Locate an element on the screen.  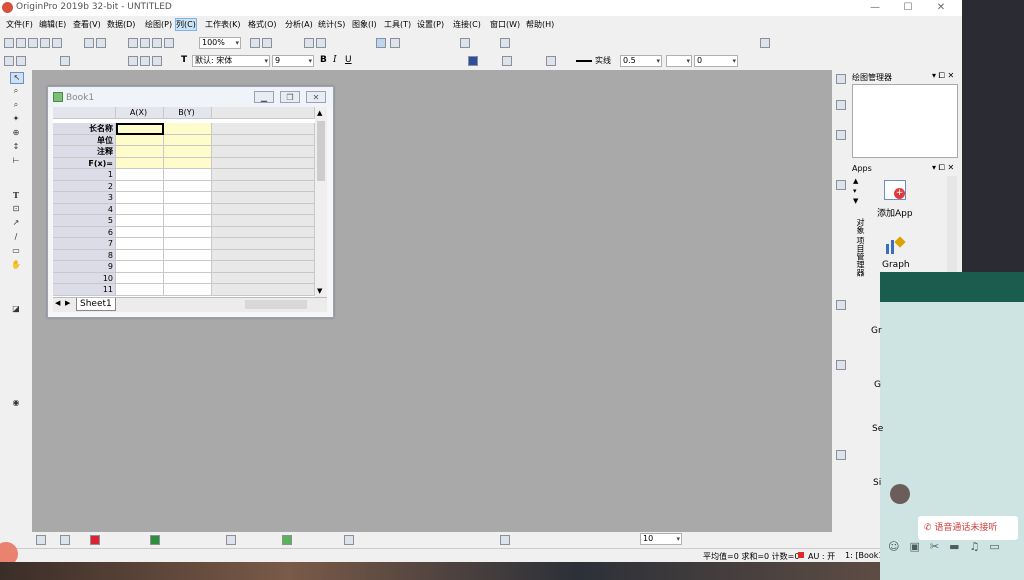
import-wizard-icon is located at coordinates (65, 61).